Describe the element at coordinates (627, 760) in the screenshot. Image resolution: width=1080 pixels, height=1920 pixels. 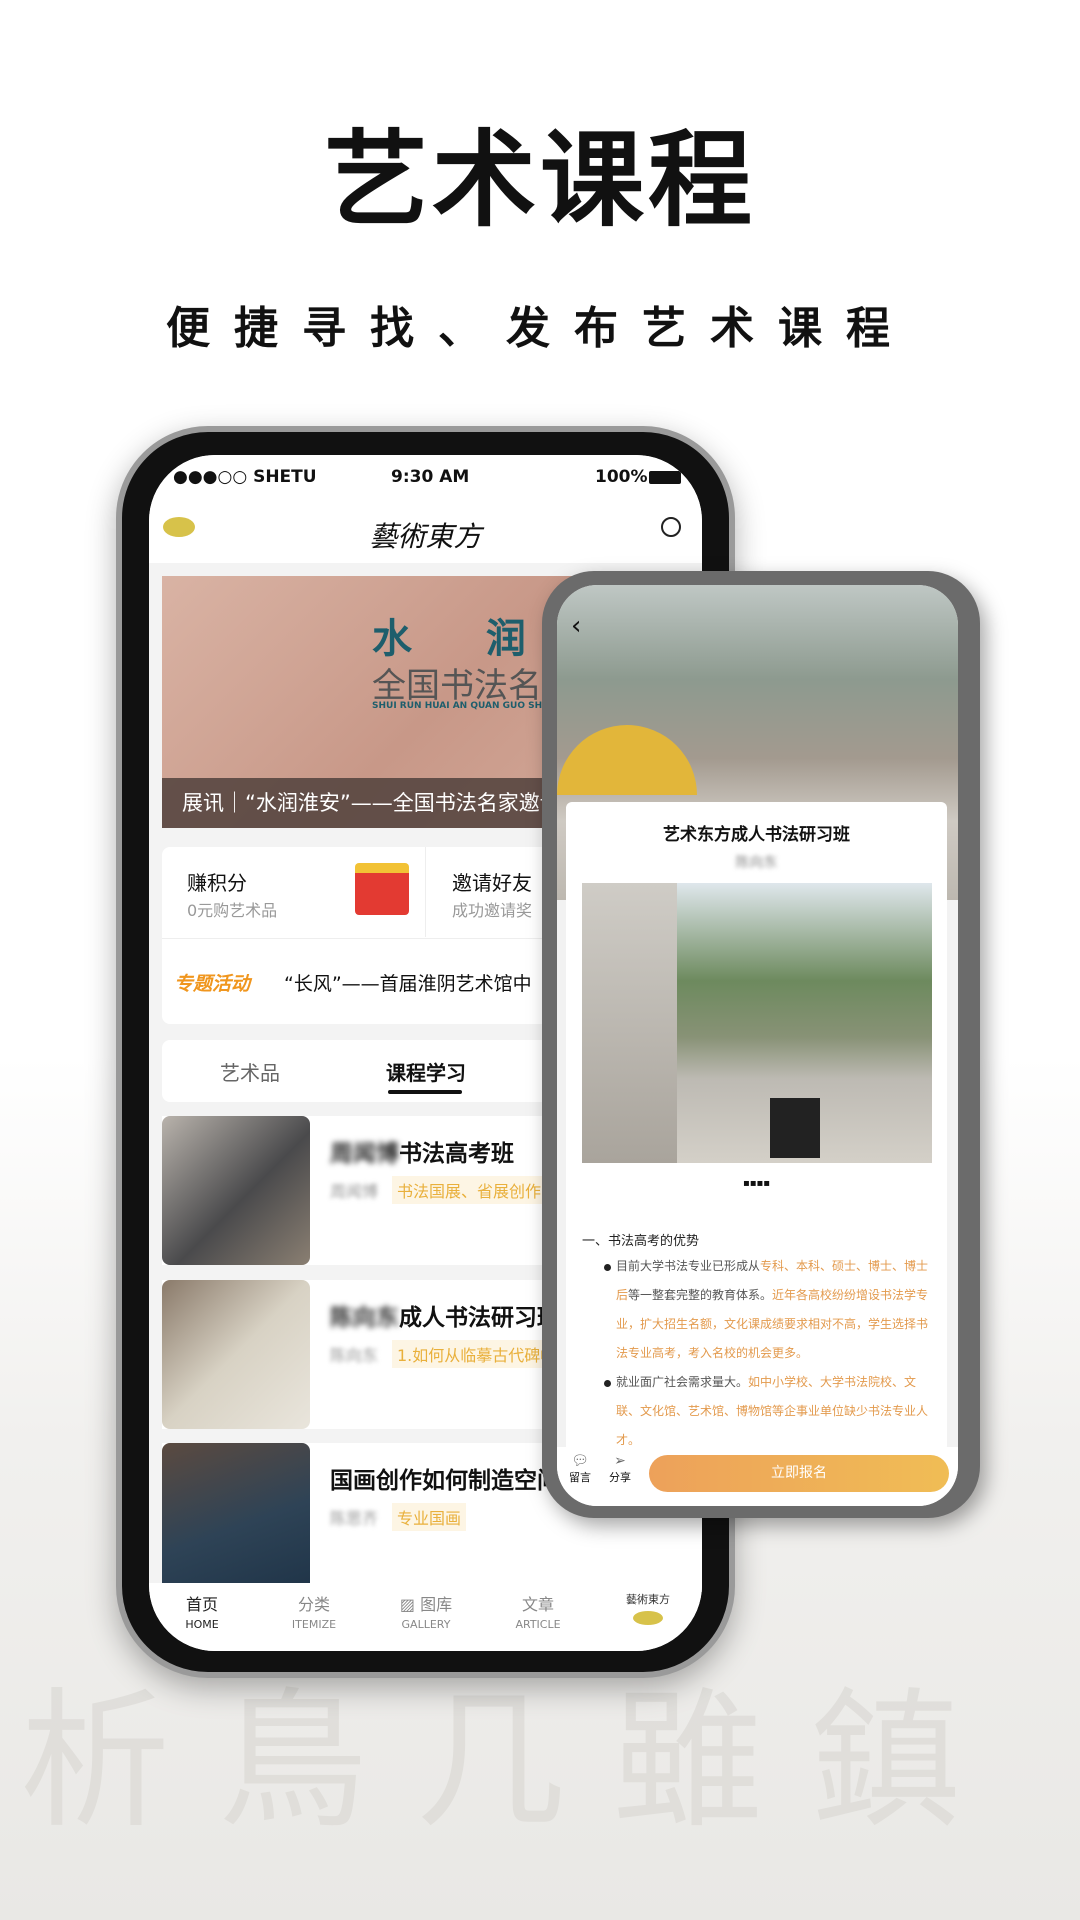
I see `photo-detail` at that location.